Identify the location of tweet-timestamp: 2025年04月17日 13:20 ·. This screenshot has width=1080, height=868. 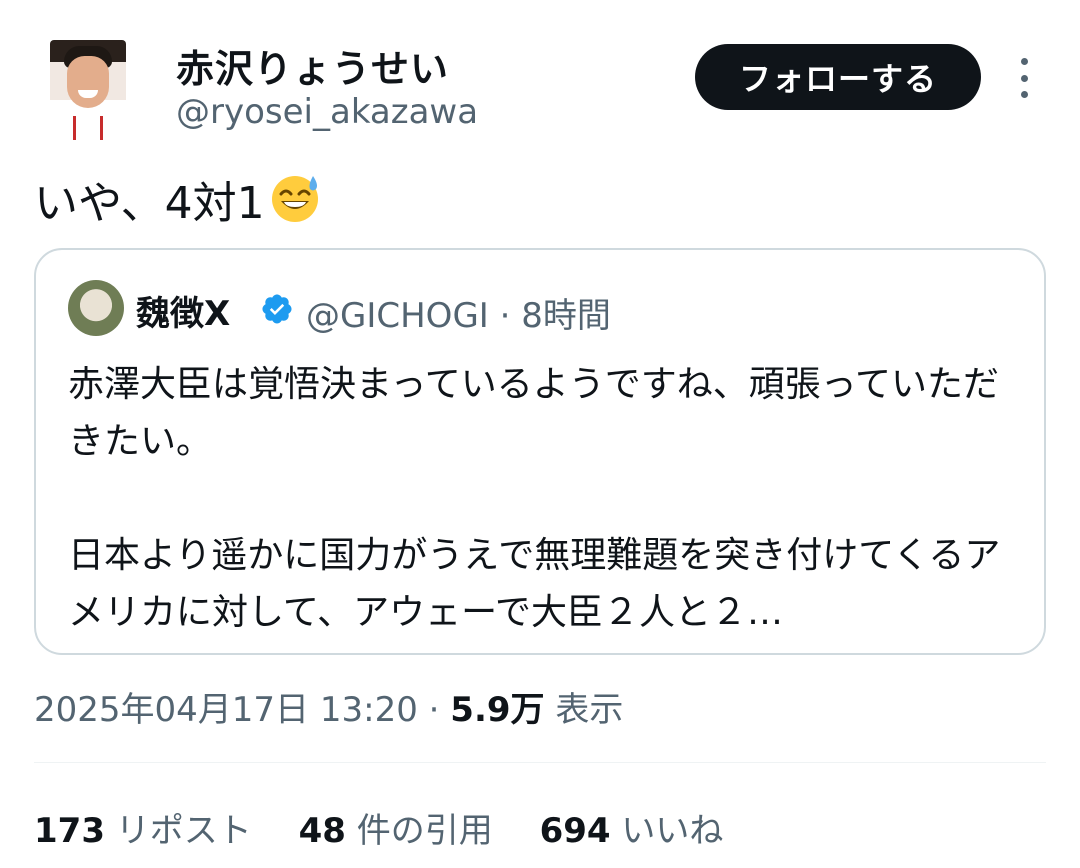
(242, 710).